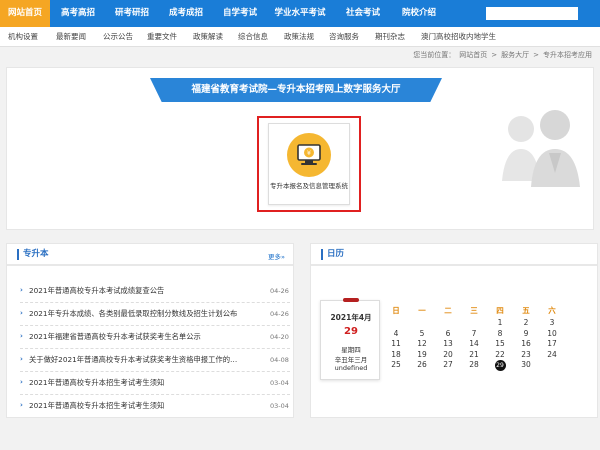 Image resolution: width=600 pixels, height=450 pixels. I want to click on more-link: 更多», so click(276, 256).